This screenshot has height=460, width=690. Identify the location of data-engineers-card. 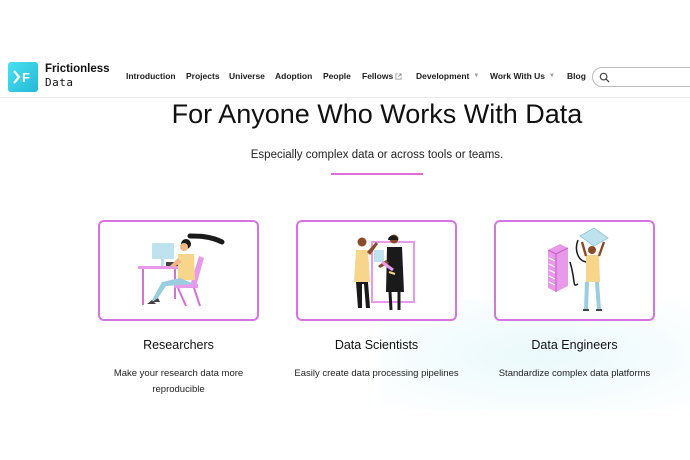
(574, 270).